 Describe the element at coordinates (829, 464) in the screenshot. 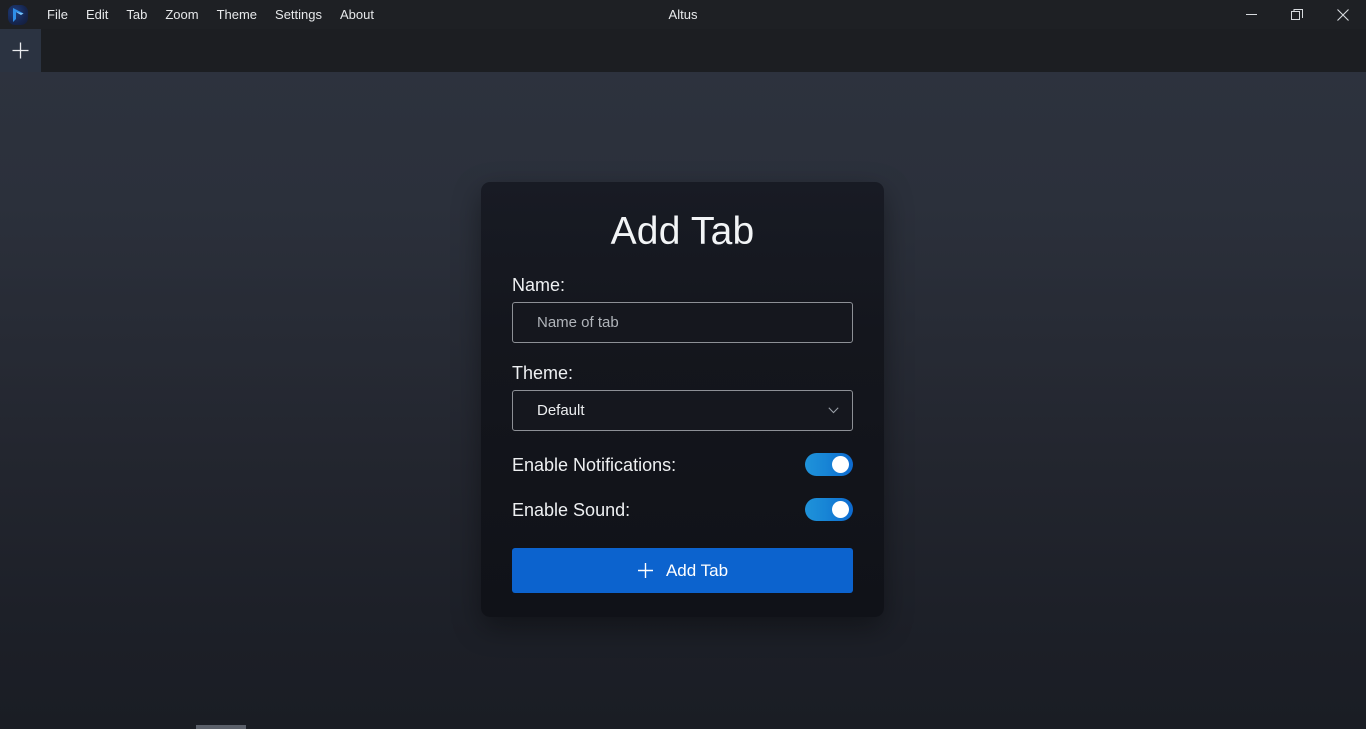

I see `notifications-toggle` at that location.